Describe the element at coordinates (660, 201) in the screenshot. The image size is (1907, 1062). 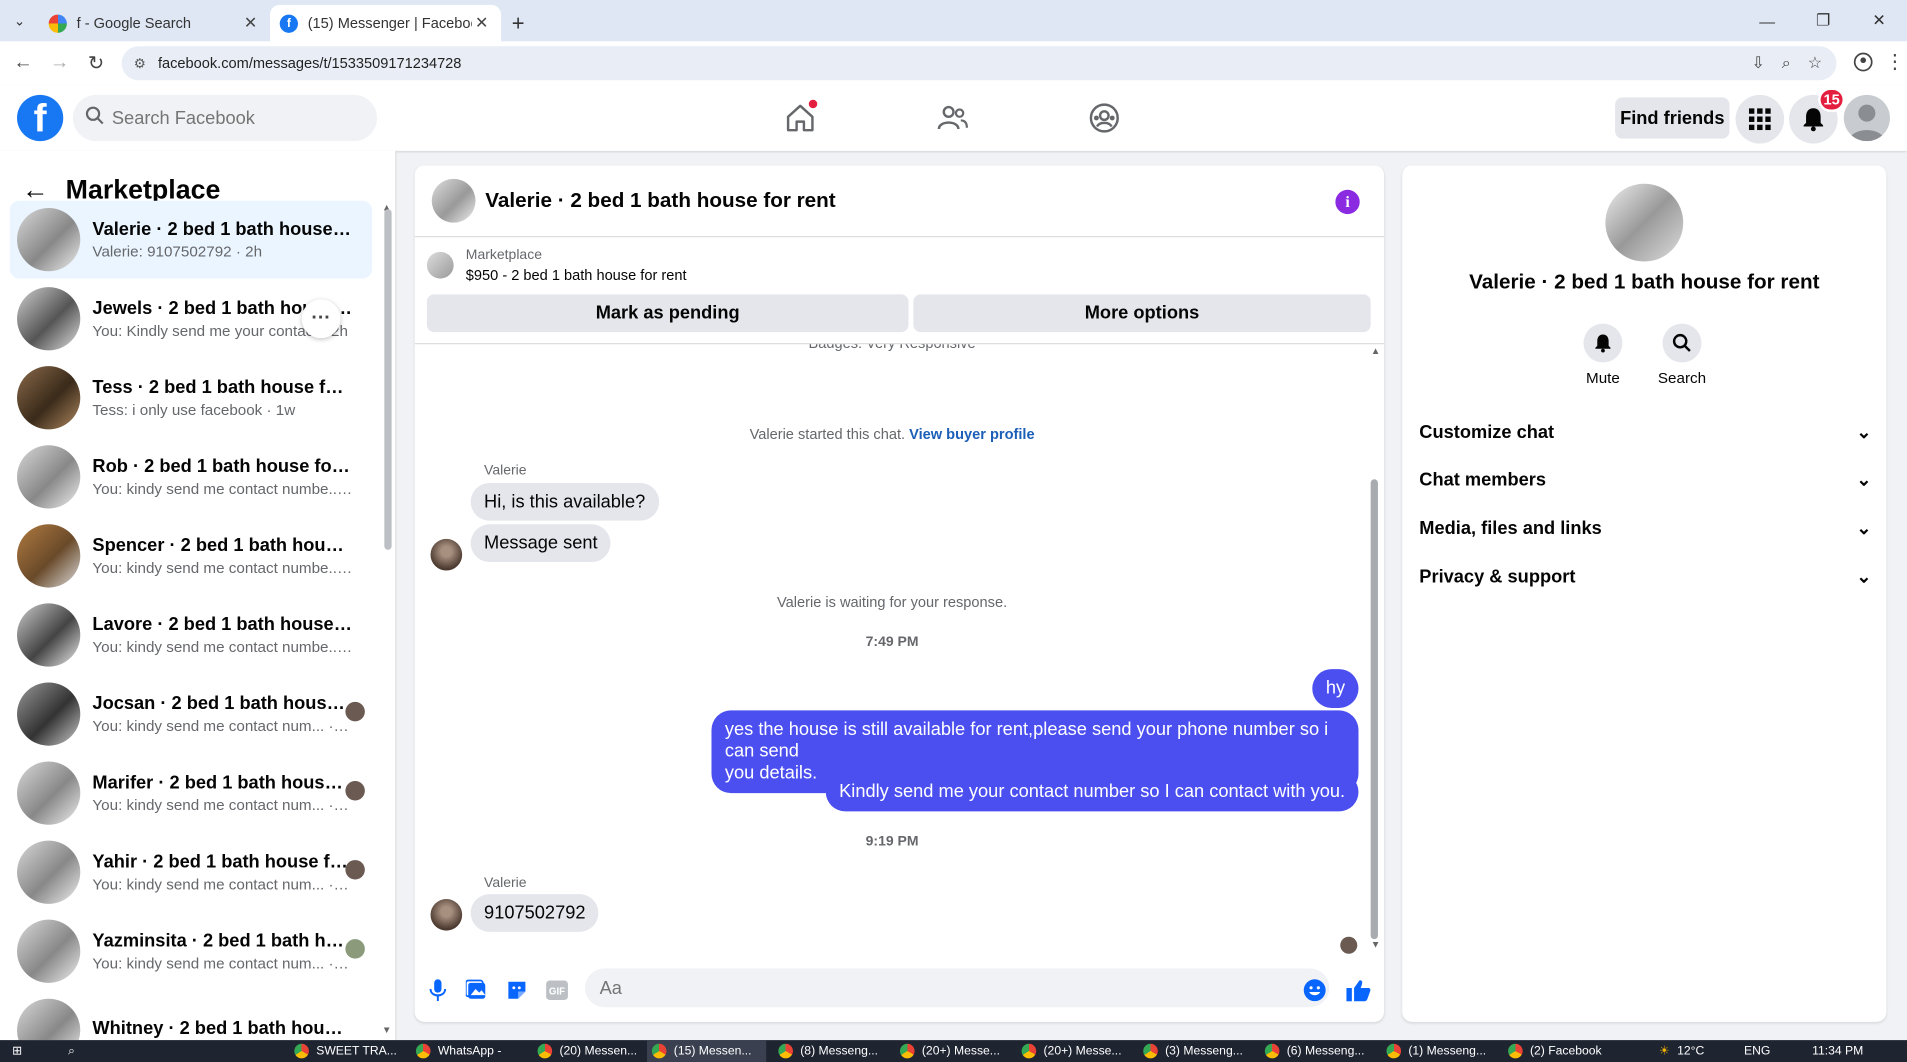
I see `chat-title: Valerie · 2 bed 1 bath house for rent` at that location.